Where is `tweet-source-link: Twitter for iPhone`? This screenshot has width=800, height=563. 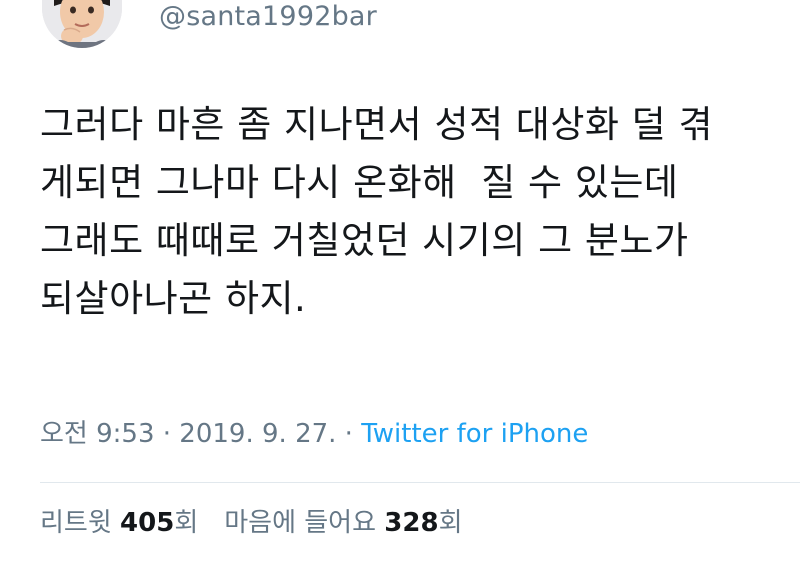 tweet-source-link: Twitter for iPhone is located at coordinates (474, 434).